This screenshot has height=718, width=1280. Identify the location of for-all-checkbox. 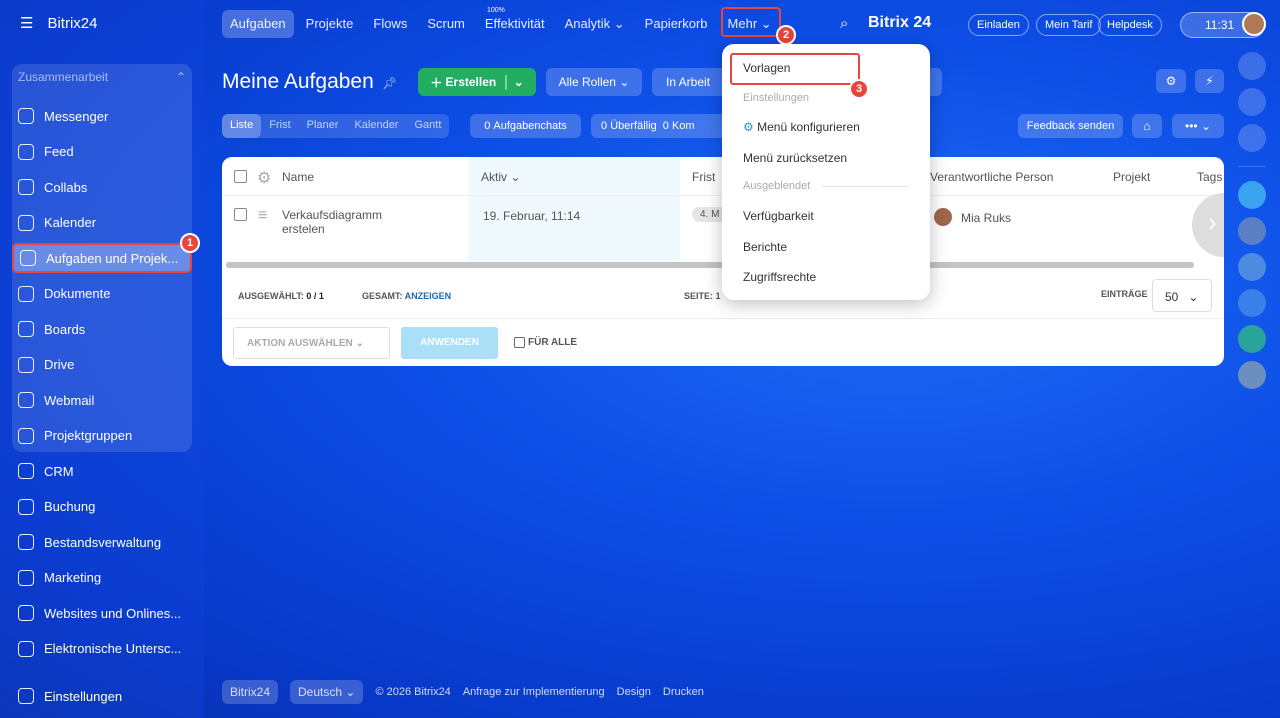
(519, 342).